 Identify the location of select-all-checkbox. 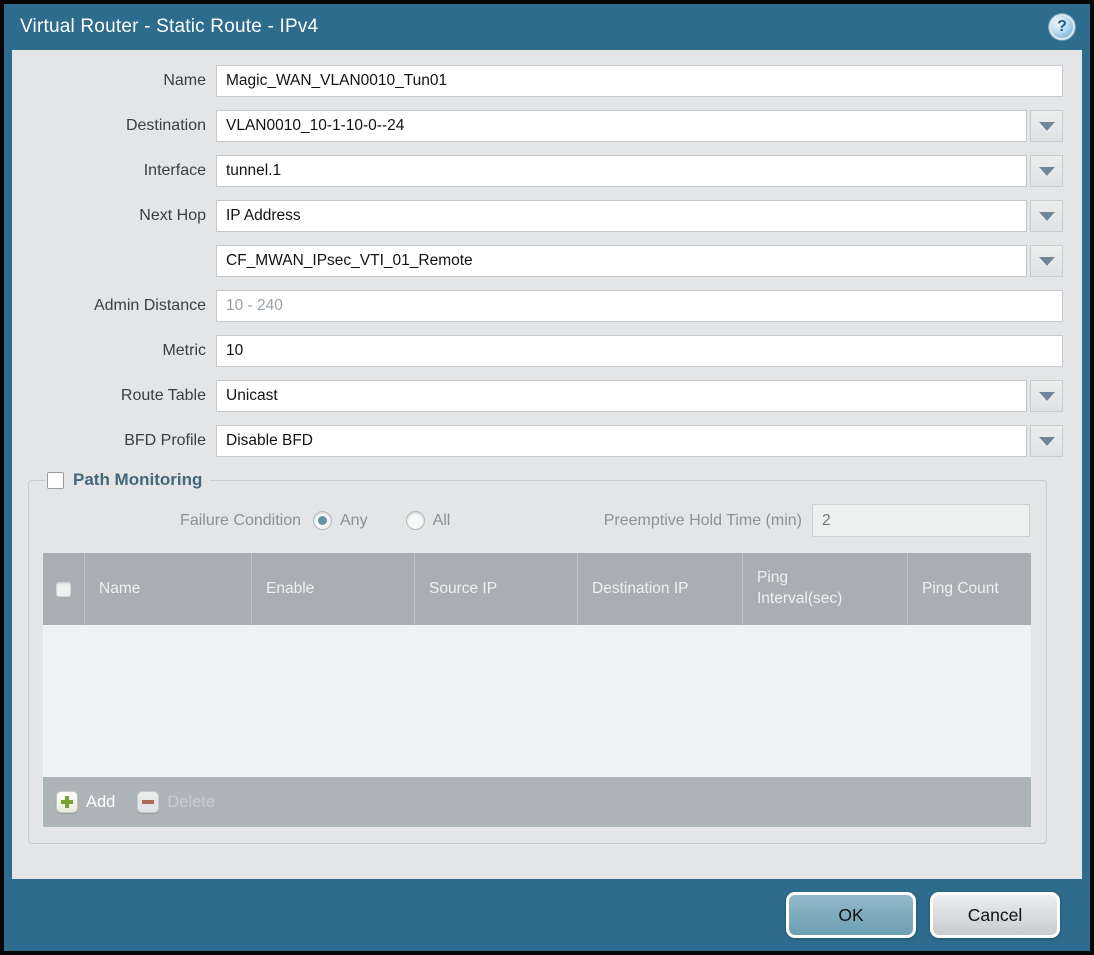
(63, 589).